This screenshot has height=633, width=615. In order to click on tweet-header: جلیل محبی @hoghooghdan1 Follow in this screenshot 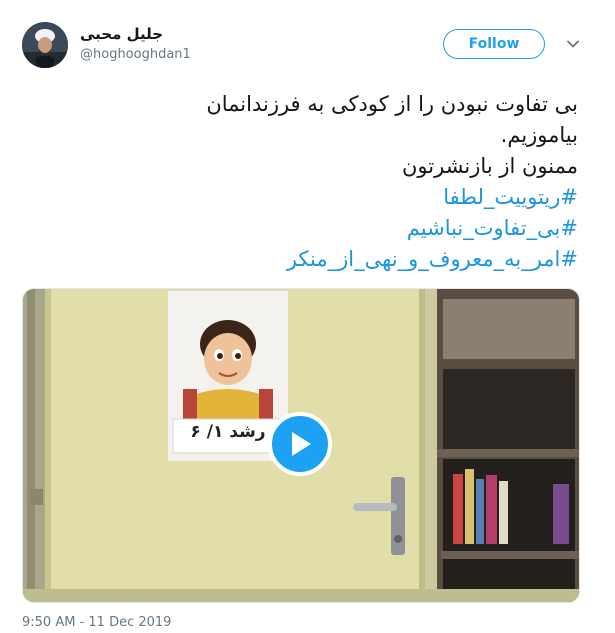, I will do `click(307, 40)`.